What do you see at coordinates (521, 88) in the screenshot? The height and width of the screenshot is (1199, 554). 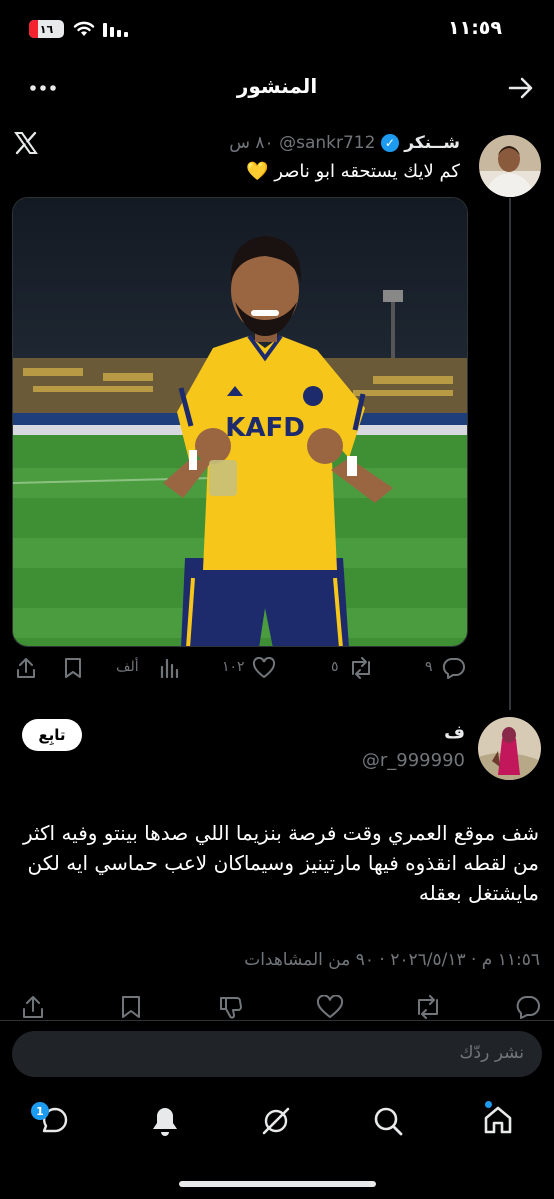 I see `forward-arrow-icon` at bounding box center [521, 88].